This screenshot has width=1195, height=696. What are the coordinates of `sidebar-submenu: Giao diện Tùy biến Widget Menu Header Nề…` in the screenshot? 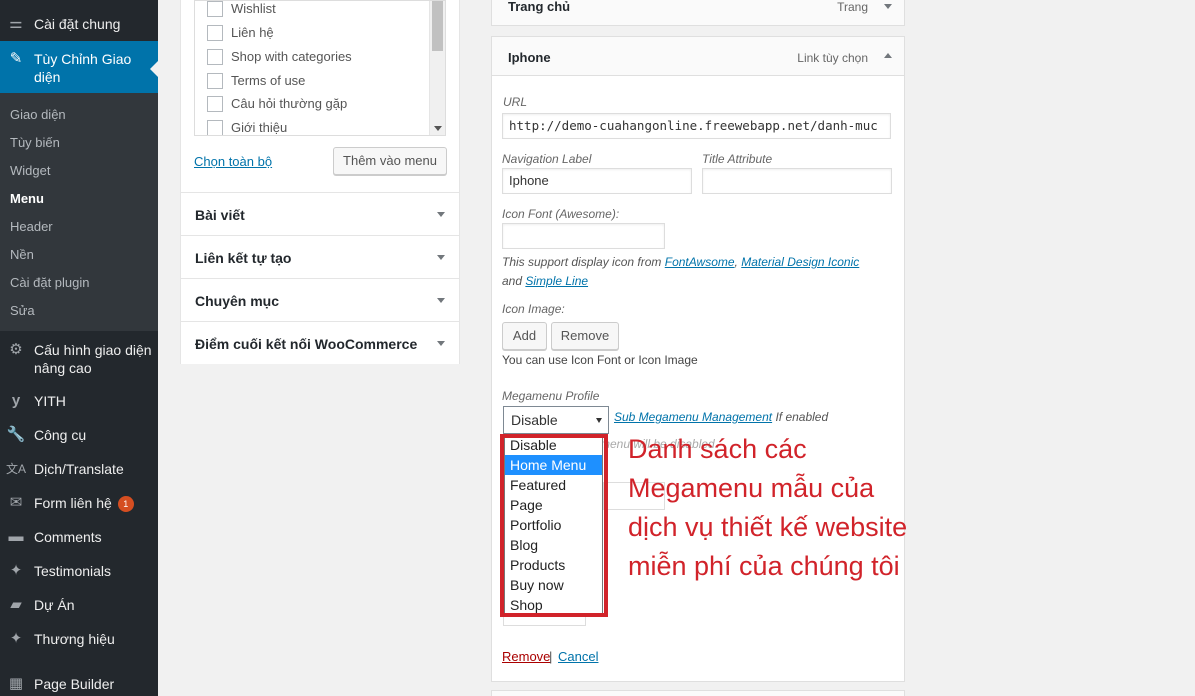 It's located at (79, 212).